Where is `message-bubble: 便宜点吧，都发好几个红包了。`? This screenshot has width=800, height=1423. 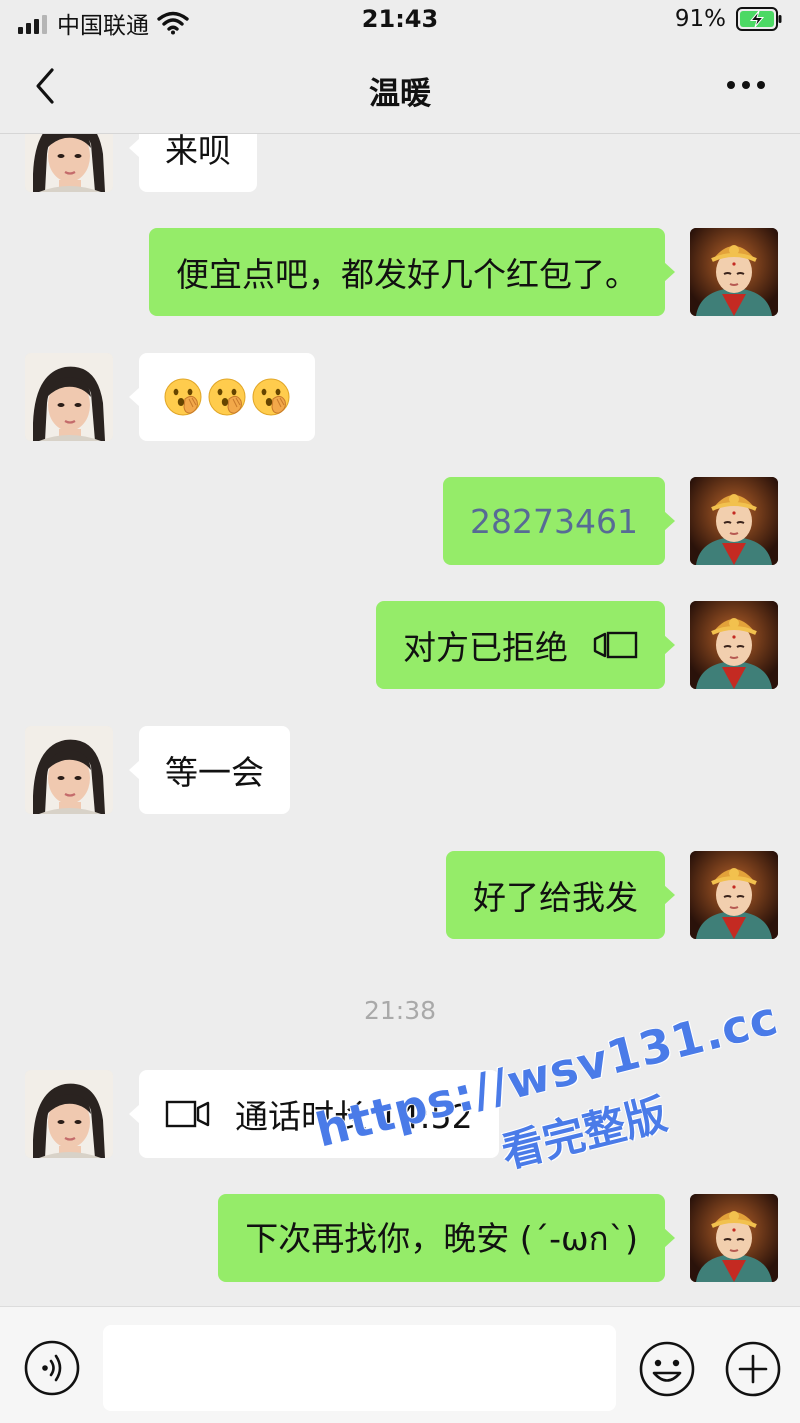 message-bubble: 便宜点吧，都发好几个红包了。 is located at coordinates (412, 272).